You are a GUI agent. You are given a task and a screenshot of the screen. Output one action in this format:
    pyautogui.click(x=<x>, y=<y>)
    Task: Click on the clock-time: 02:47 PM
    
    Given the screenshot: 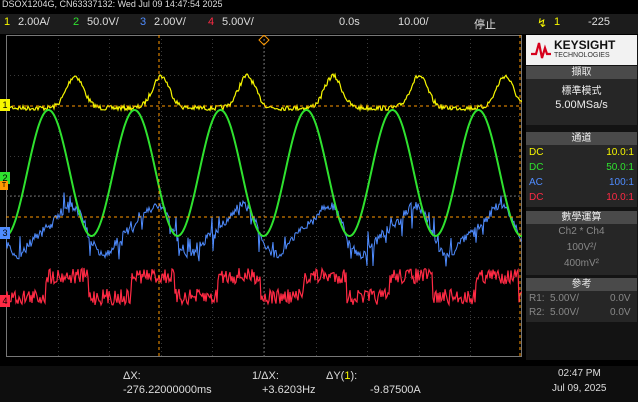 What is the action you would take?
    pyautogui.click(x=579, y=373)
    